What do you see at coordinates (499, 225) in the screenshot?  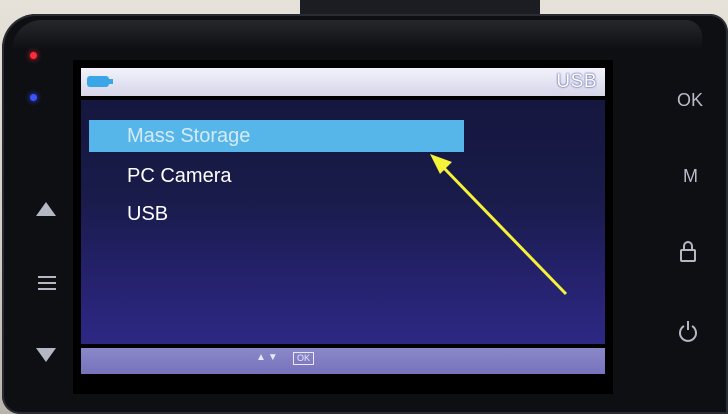 I see `annotation-arrow-icon` at bounding box center [499, 225].